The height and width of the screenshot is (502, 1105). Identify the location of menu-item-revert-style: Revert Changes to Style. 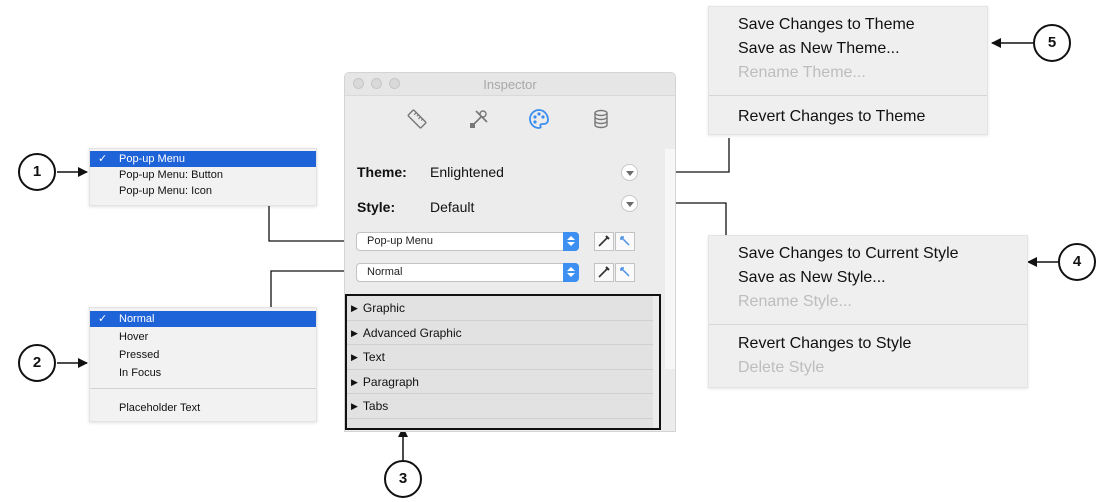
(824, 344).